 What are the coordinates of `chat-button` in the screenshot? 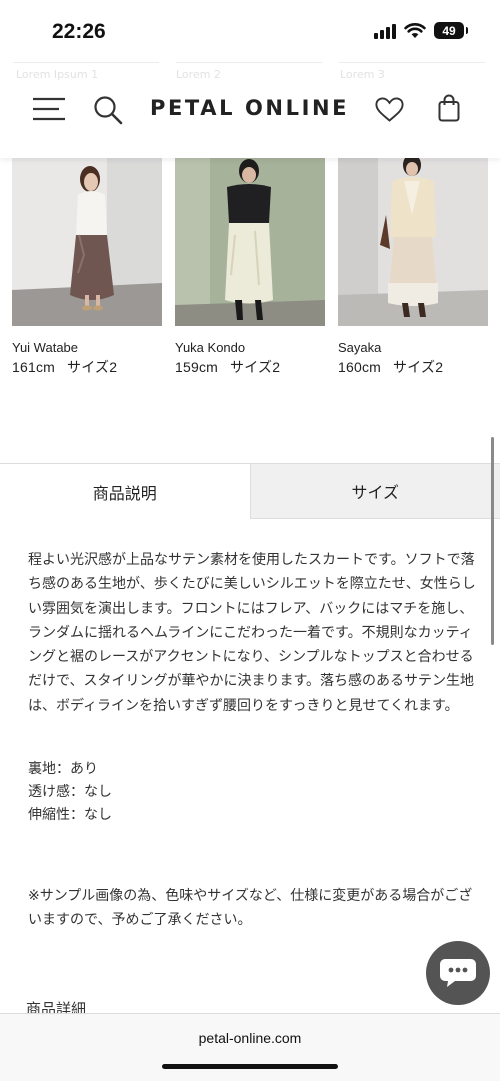 It's located at (458, 973).